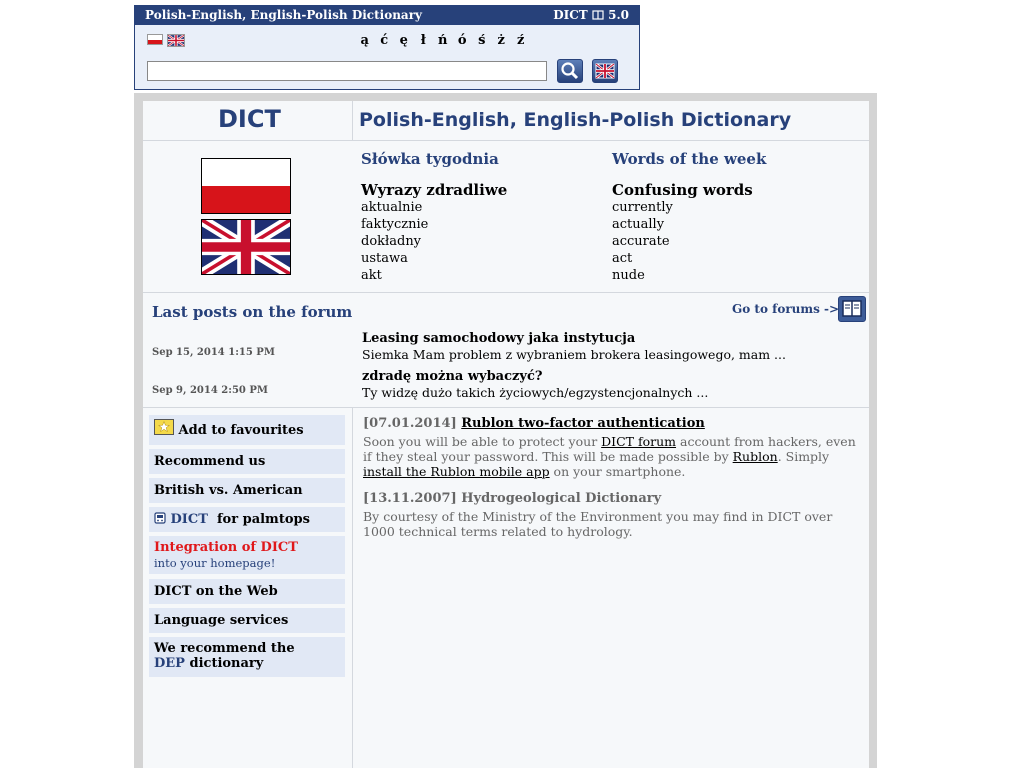  I want to click on integration-link: Integration of DICT into your homepage!, so click(247, 555).